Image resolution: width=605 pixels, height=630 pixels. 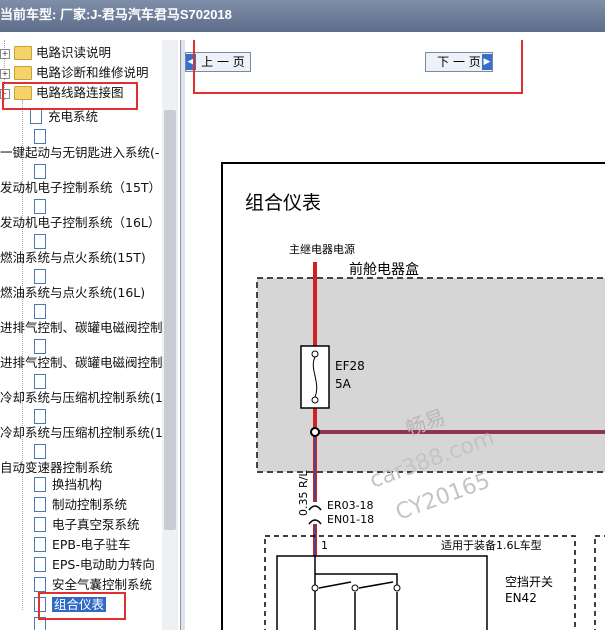 What do you see at coordinates (79, 153) in the screenshot?
I see `tree-item: 一键起动与无钥匙进入系统(-` at bounding box center [79, 153].